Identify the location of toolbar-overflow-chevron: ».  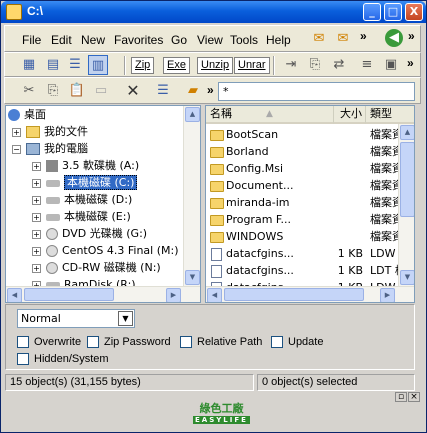
(410, 63).